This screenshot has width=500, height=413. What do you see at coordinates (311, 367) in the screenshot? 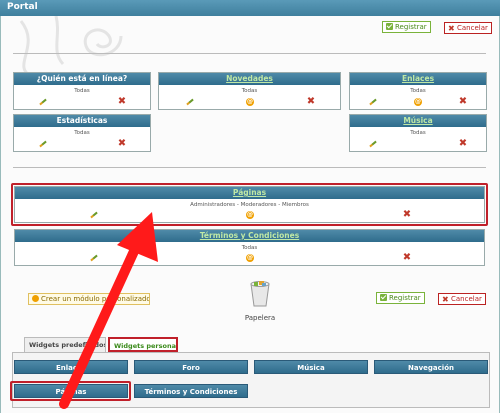
I see `widget-pill-musica: Música` at bounding box center [311, 367].